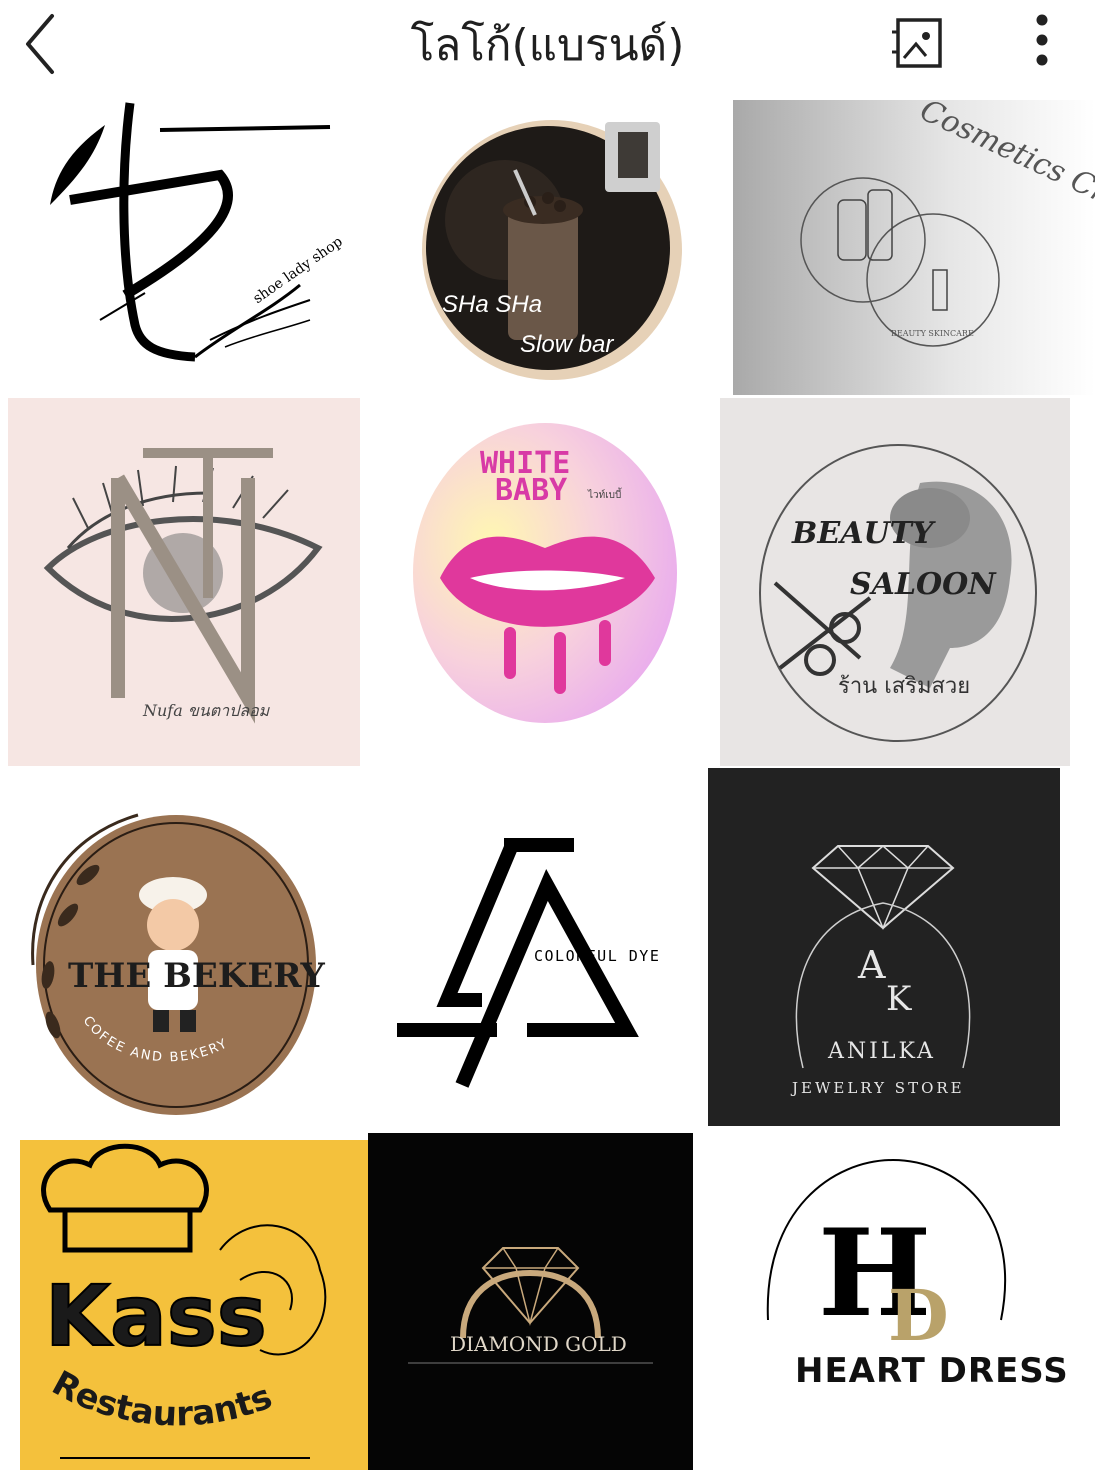 This screenshot has height=1470, width=1095. Describe the element at coordinates (863, 533) in the screenshot. I see `tile-text: BEAUTY` at that location.